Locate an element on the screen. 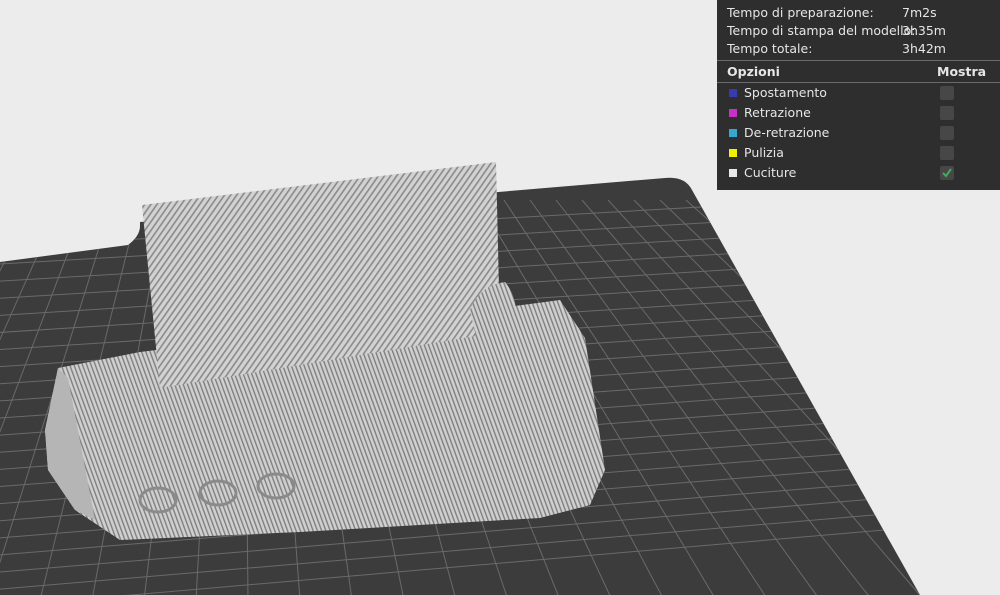 The height and width of the screenshot is (595, 1000). stat-value: 7m2s is located at coordinates (919, 12).